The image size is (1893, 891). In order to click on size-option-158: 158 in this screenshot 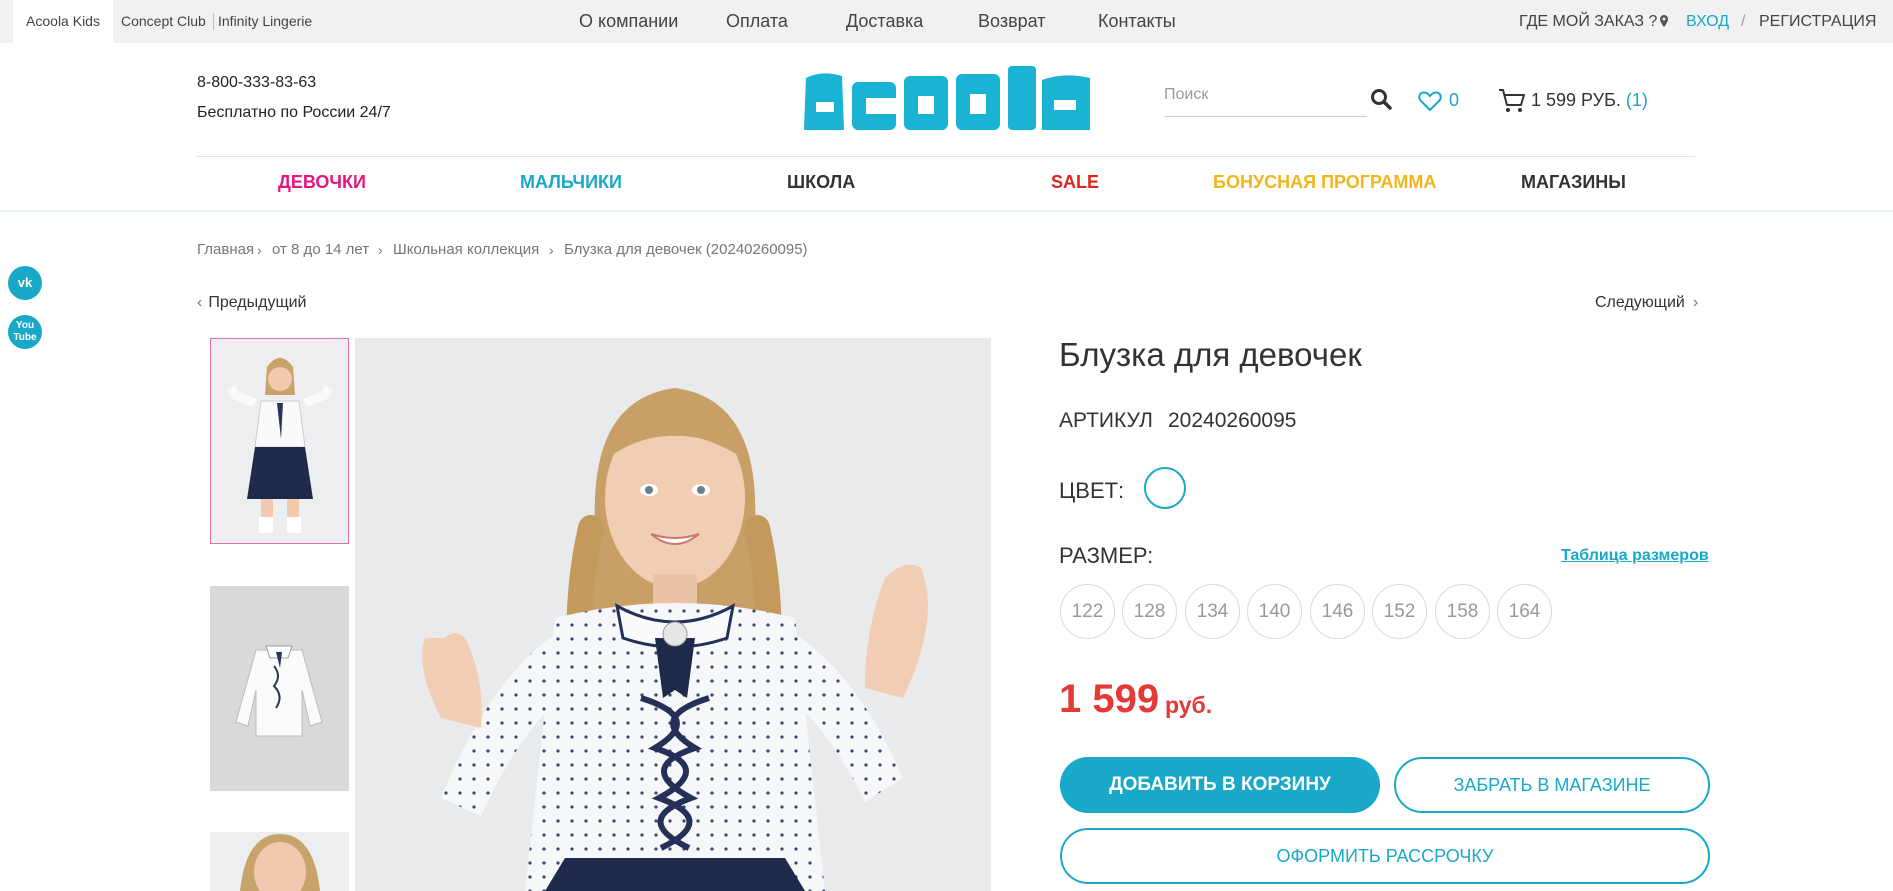, I will do `click(1462, 611)`.